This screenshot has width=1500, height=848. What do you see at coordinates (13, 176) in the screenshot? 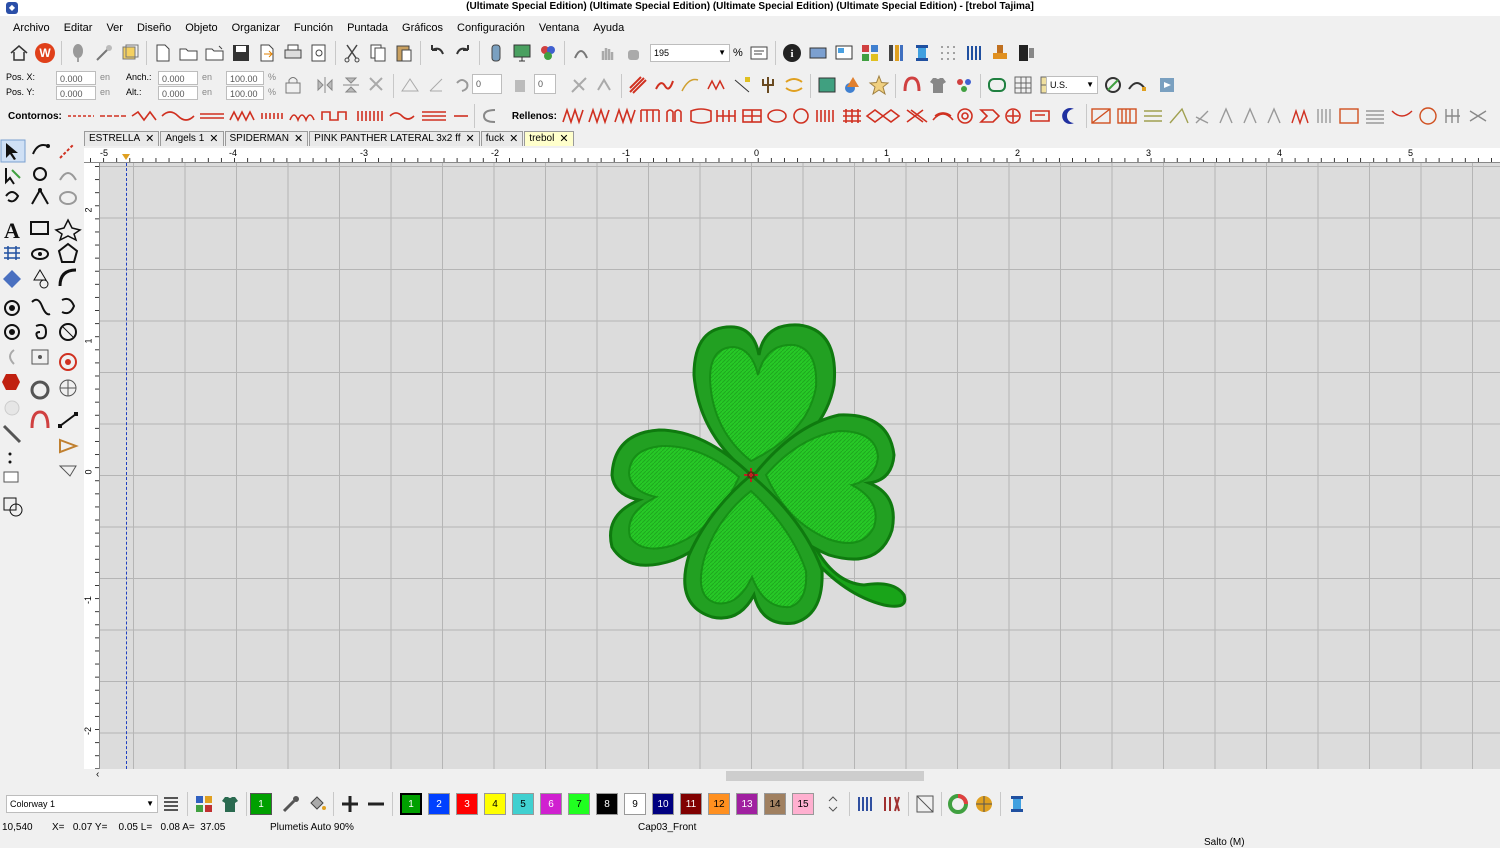
I see `node-select-icon` at bounding box center [13, 176].